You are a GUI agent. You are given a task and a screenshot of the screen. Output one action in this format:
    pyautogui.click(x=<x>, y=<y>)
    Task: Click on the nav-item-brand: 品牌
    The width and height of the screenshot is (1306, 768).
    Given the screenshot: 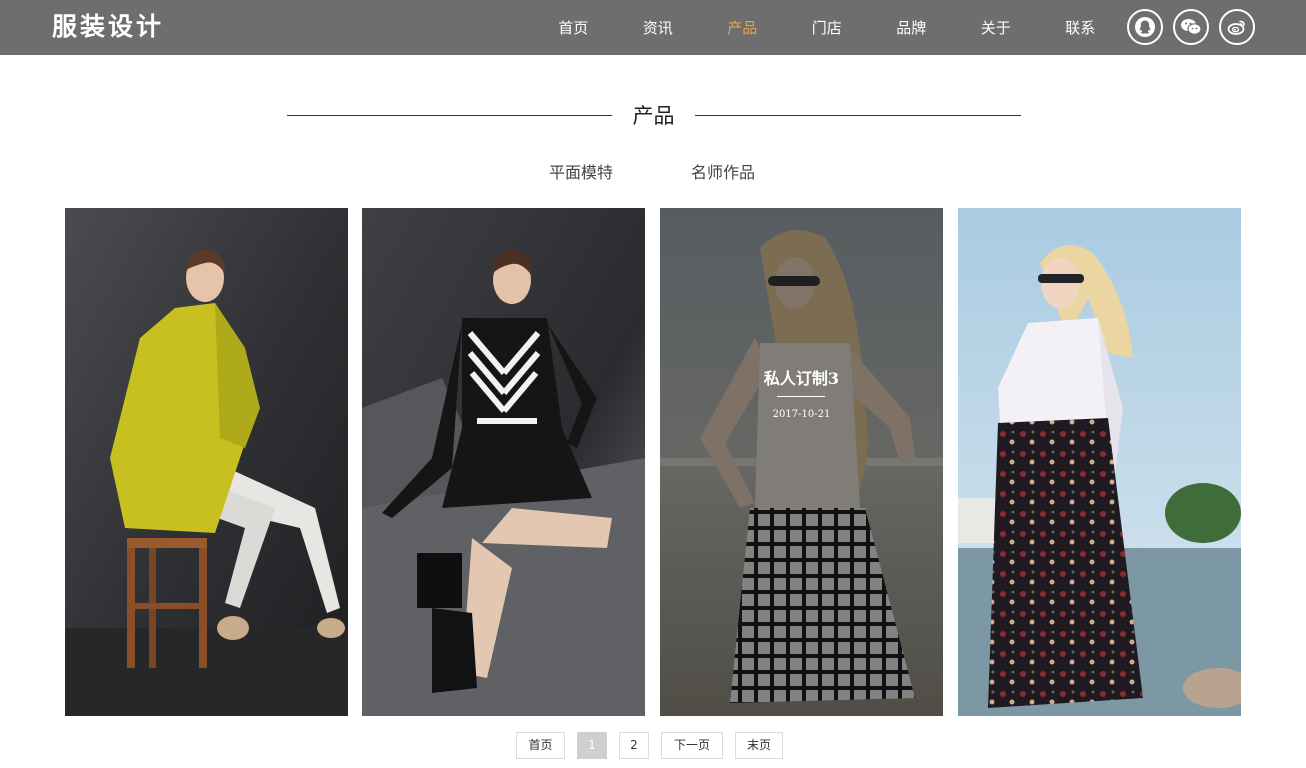 What is the action you would take?
    pyautogui.click(x=911, y=27)
    